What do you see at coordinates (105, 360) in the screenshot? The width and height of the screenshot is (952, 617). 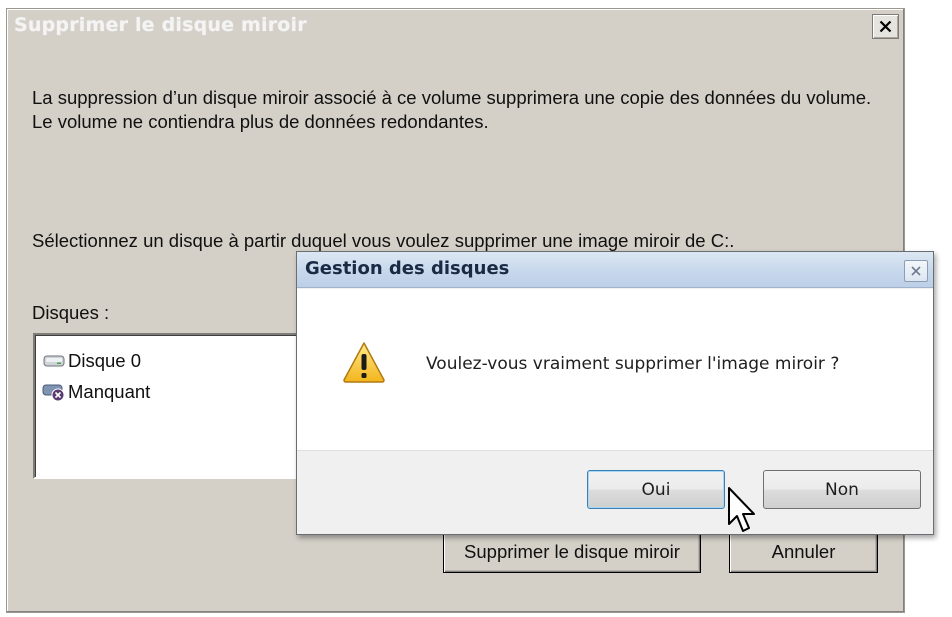 I see `disk-item-label: Disque 0` at bounding box center [105, 360].